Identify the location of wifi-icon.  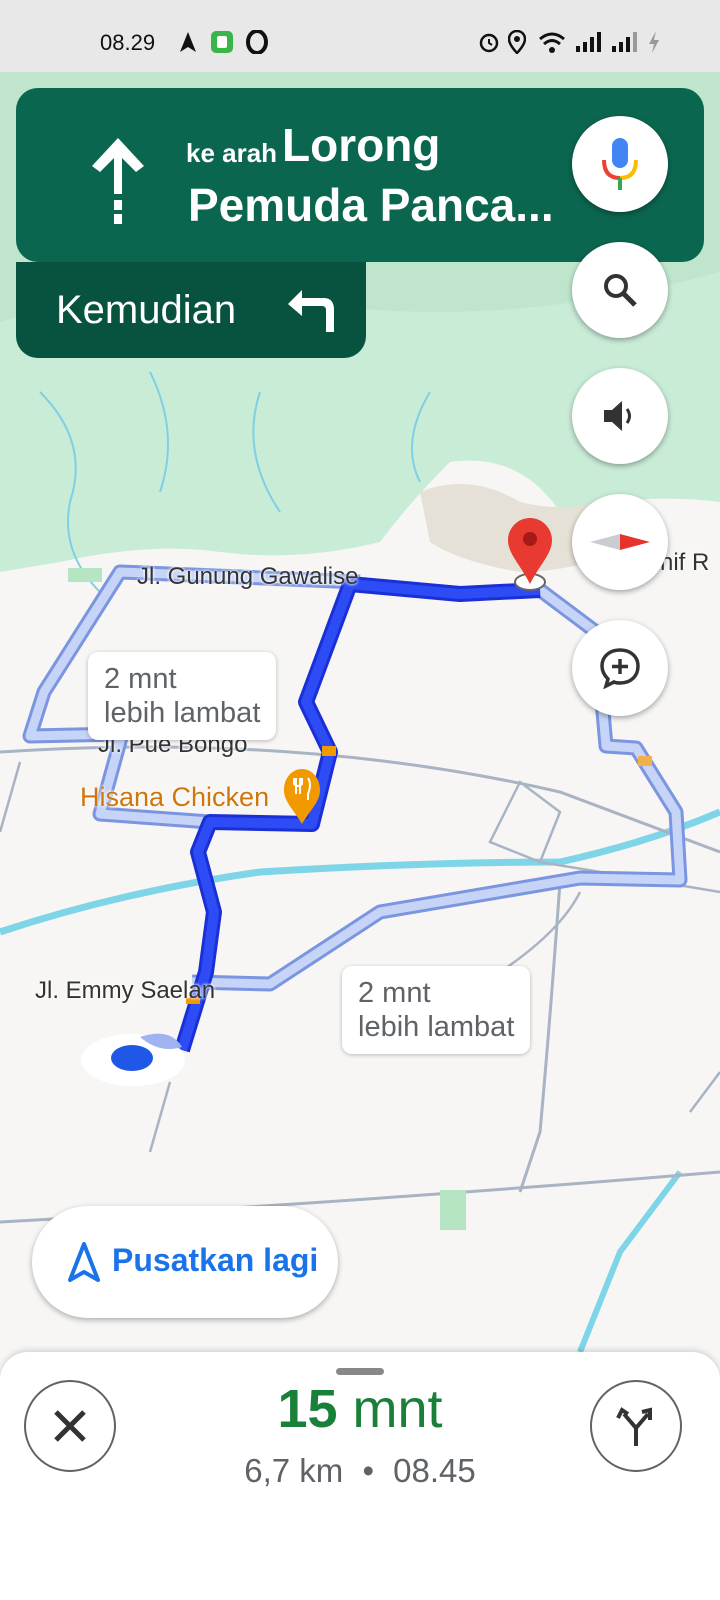
(552, 42).